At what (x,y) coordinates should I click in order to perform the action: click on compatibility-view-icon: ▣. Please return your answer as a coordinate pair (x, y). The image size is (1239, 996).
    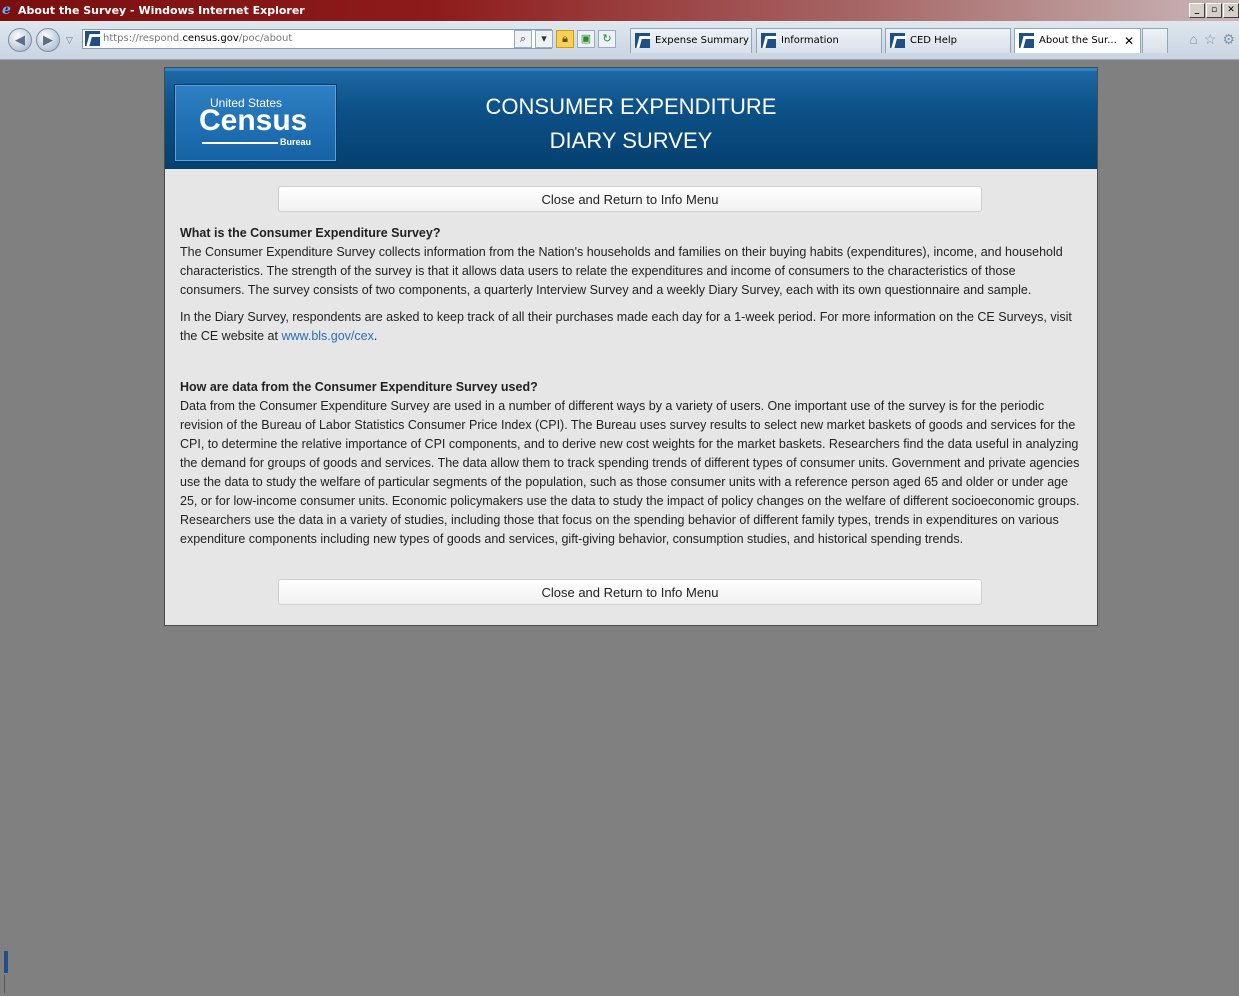
    Looking at the image, I should click on (586, 39).